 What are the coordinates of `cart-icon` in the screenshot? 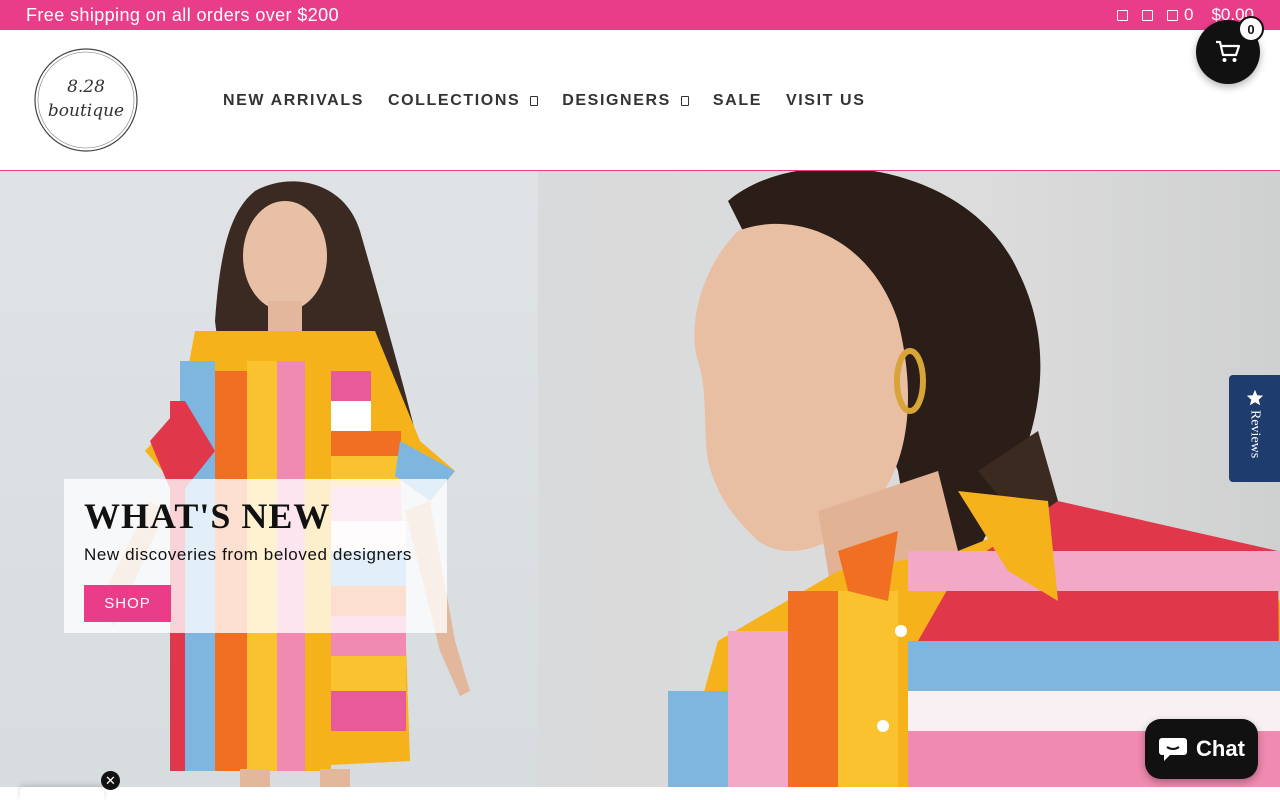 It's located at (1228, 51).